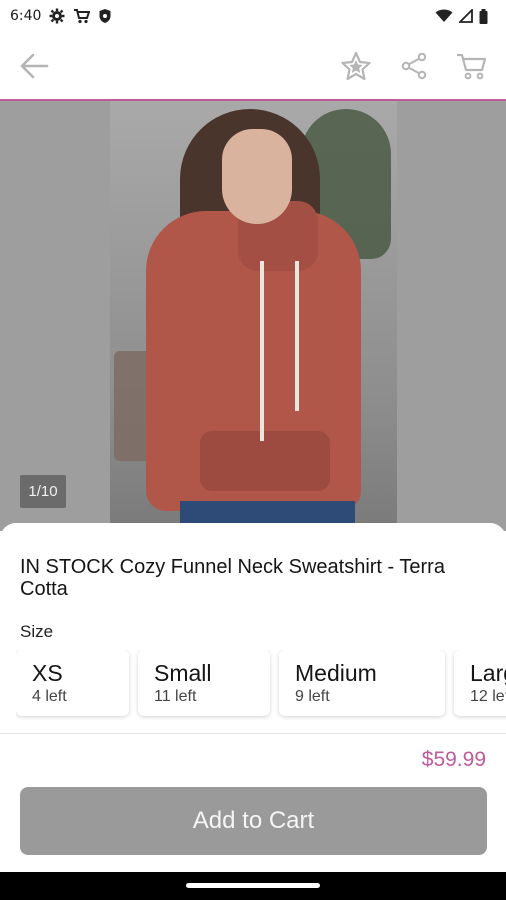  I want to click on home-gesture-handle, so click(253, 885).